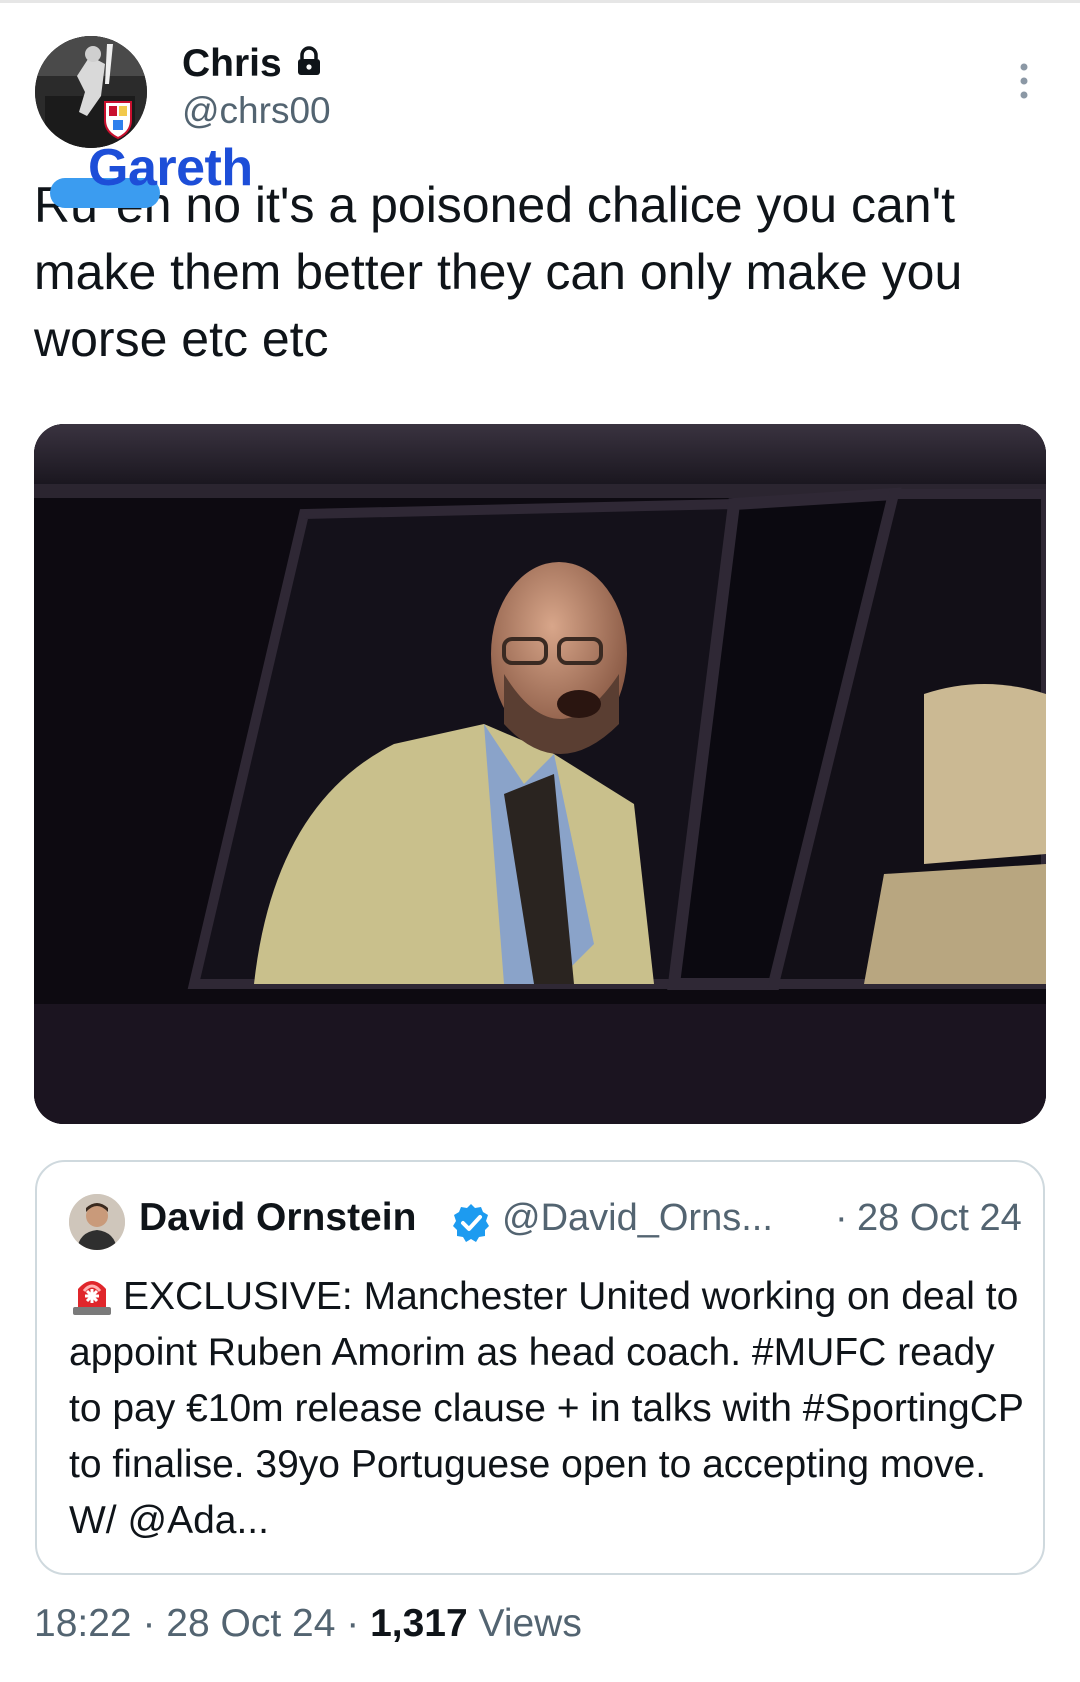  I want to click on author-name: Chris, so click(252, 64).